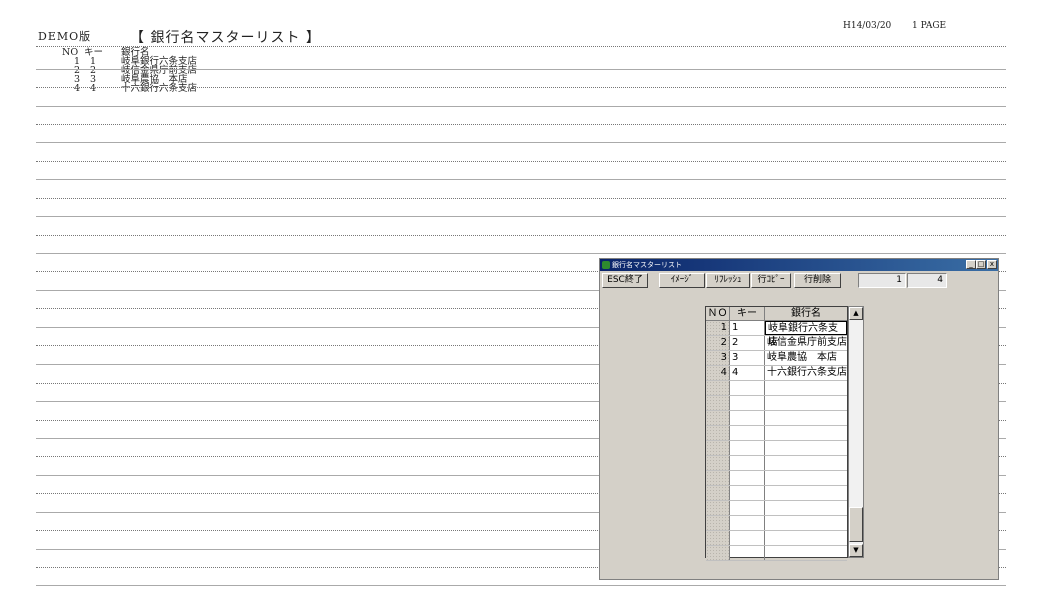 This screenshot has height=609, width=1043. I want to click on scroll-down-button: ▼, so click(856, 550).